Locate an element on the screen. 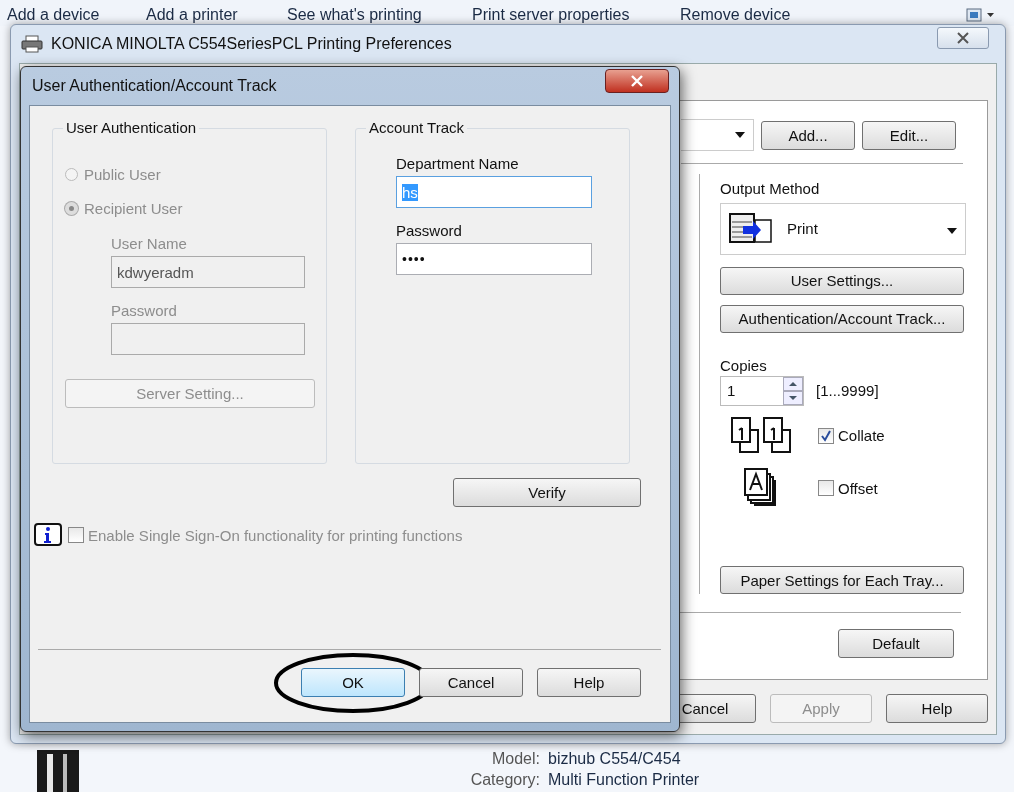  field-label: Department Name is located at coordinates (458, 163).